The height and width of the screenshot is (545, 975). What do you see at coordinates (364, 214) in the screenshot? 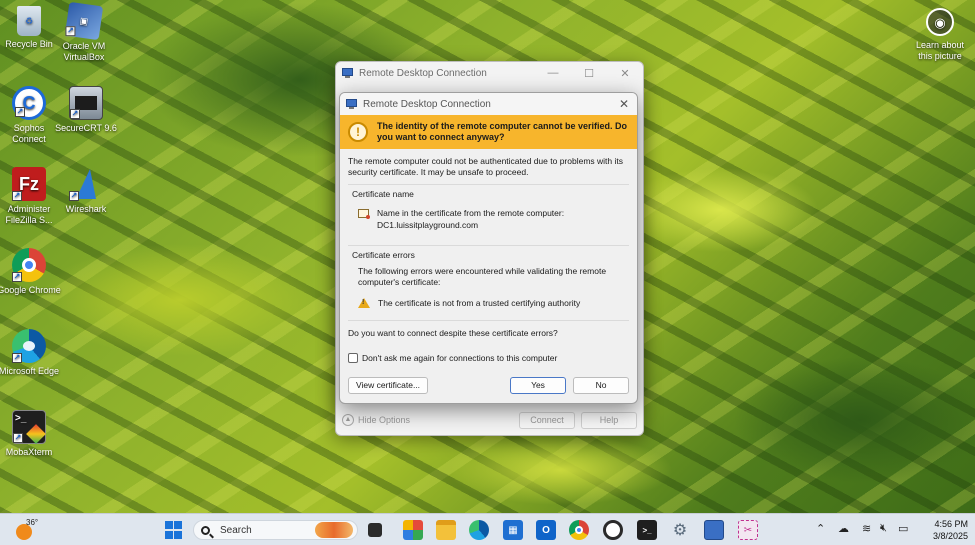
I see `certificate-icon` at bounding box center [364, 214].